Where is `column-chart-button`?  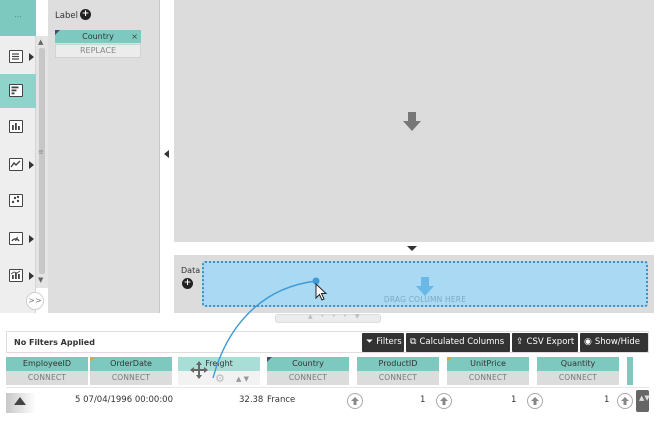
column-chart-button is located at coordinates (18, 127).